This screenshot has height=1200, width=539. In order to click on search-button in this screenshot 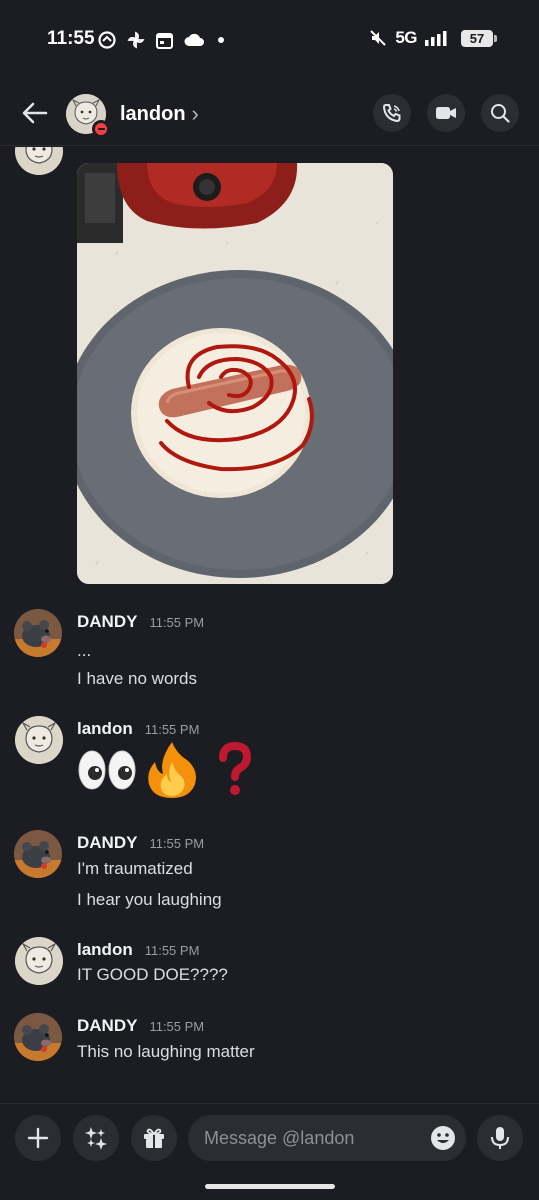, I will do `click(500, 113)`.